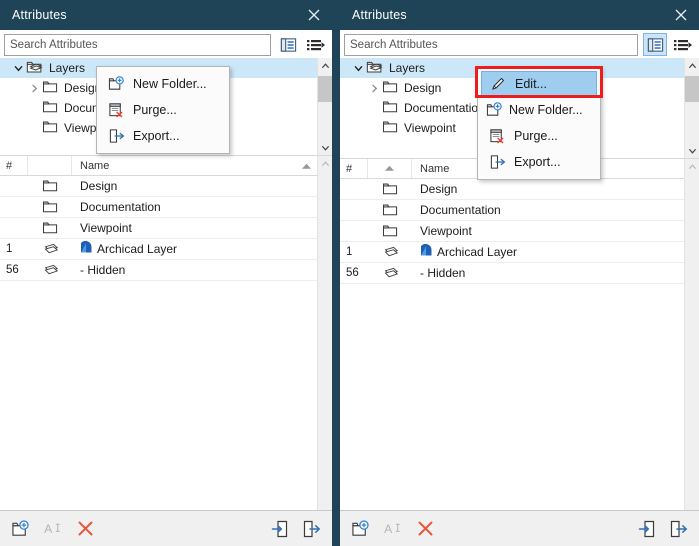 This screenshot has width=699, height=546. What do you see at coordinates (394, 44) in the screenshot?
I see `search-placeholder: Search Attributes` at bounding box center [394, 44].